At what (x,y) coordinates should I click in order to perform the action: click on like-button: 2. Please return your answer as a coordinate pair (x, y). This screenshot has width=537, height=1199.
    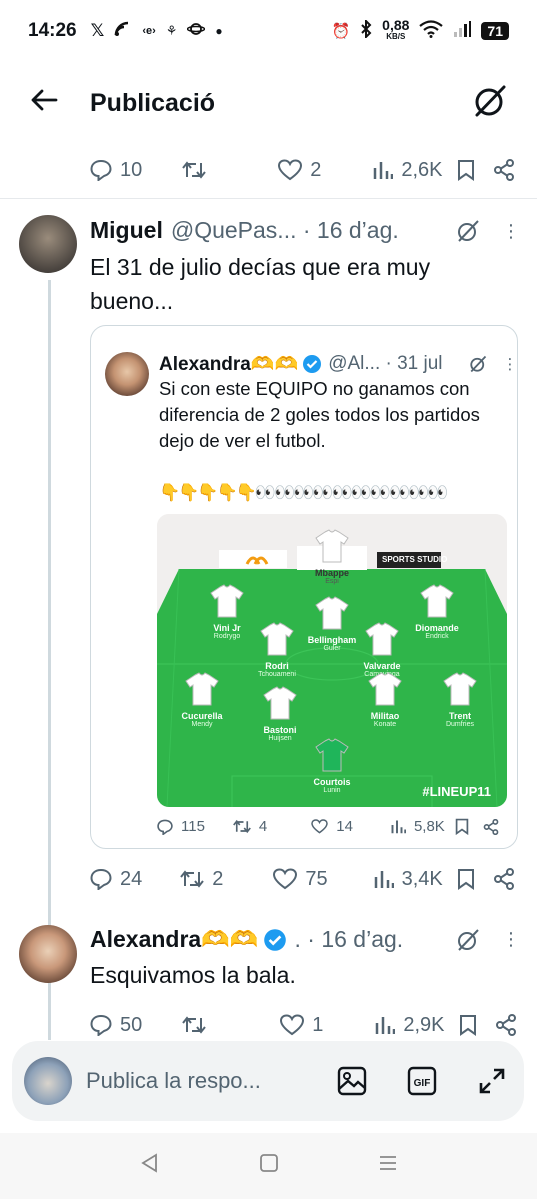
    Looking at the image, I should click on (299, 170).